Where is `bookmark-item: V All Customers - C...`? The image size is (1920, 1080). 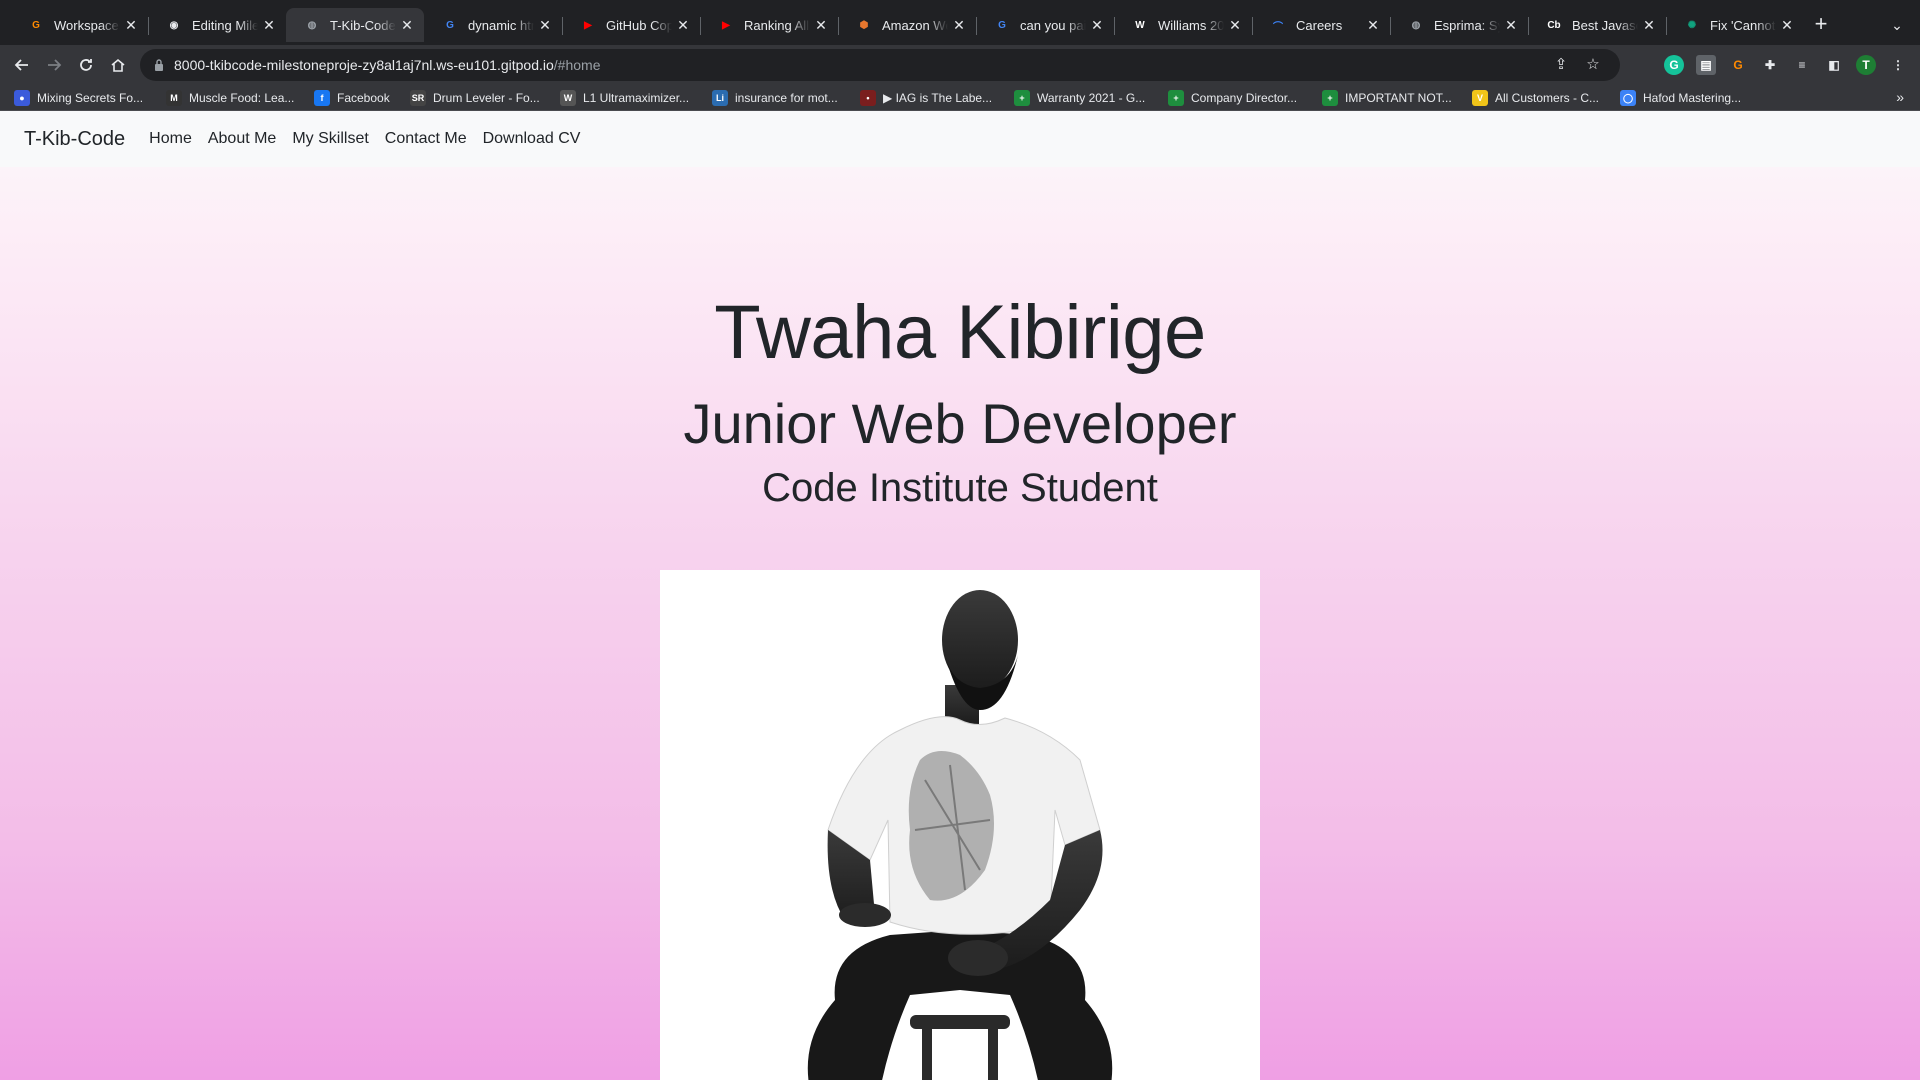 bookmark-item: V All Customers - C... is located at coordinates (1535, 98).